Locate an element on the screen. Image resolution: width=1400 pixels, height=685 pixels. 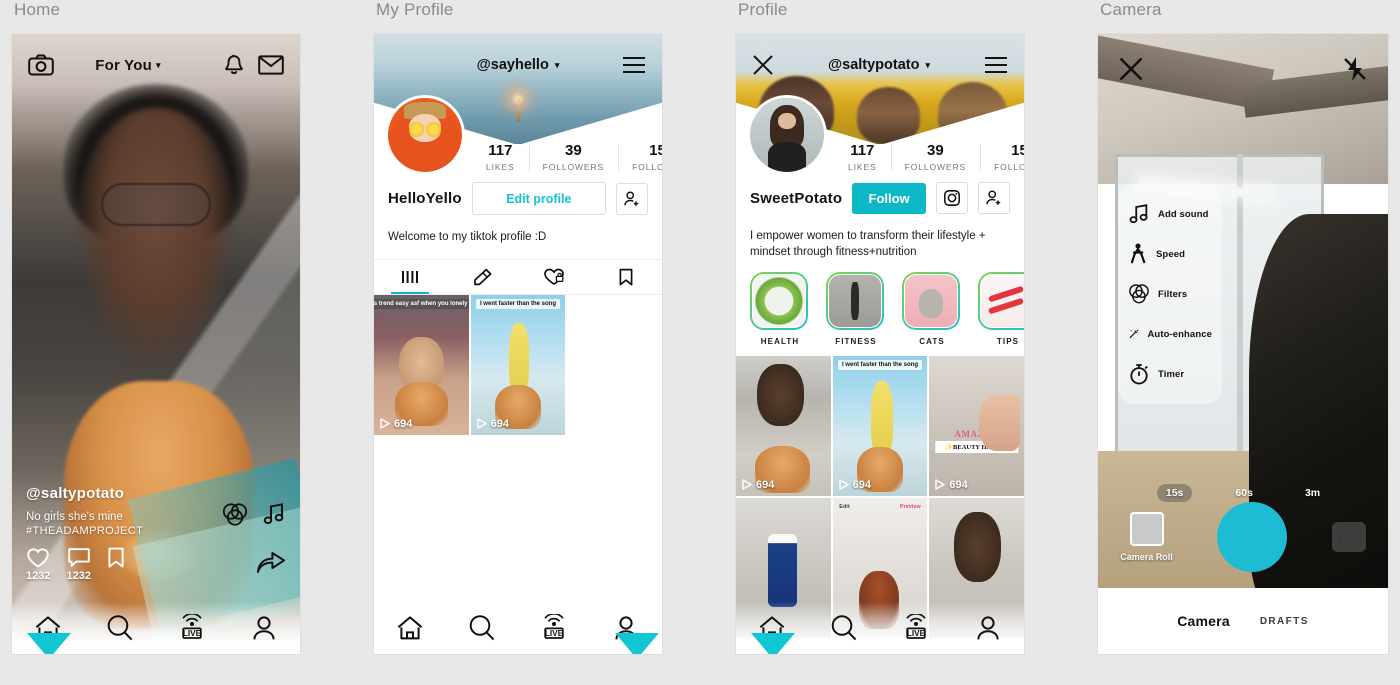
profile-display-name: HelloYello is located at coordinates (425, 198).